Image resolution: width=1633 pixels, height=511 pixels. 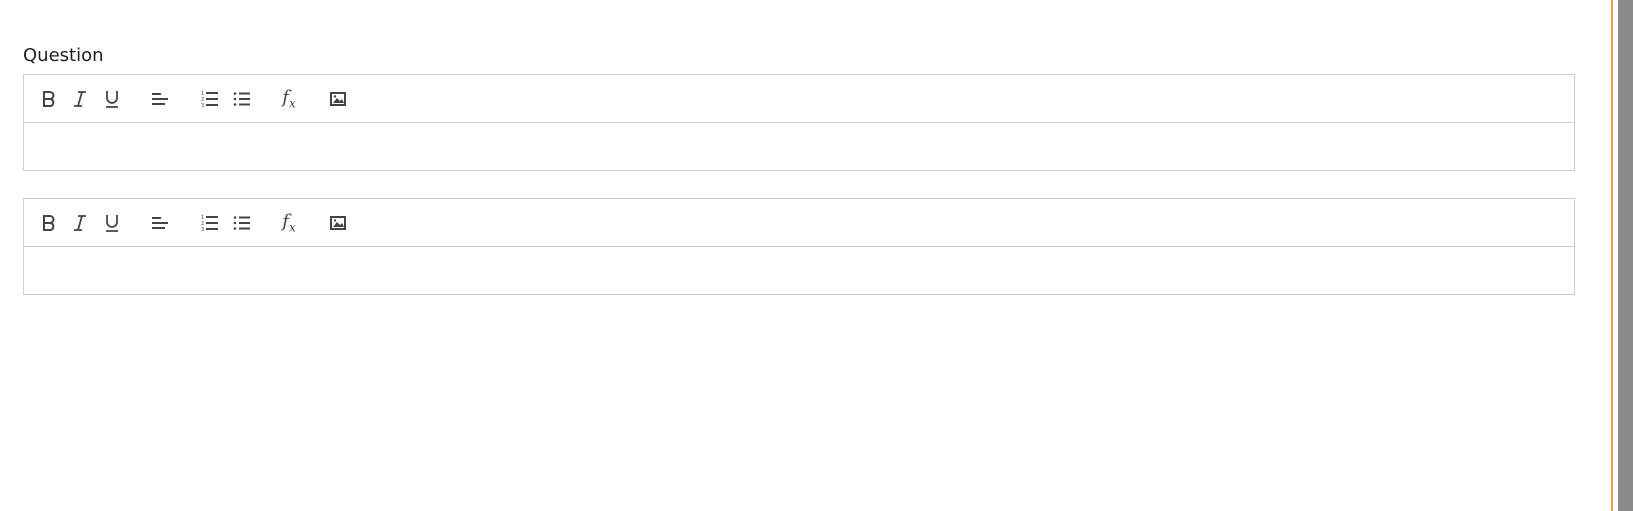 I want to click on panel-divider, so click(x=1612, y=255).